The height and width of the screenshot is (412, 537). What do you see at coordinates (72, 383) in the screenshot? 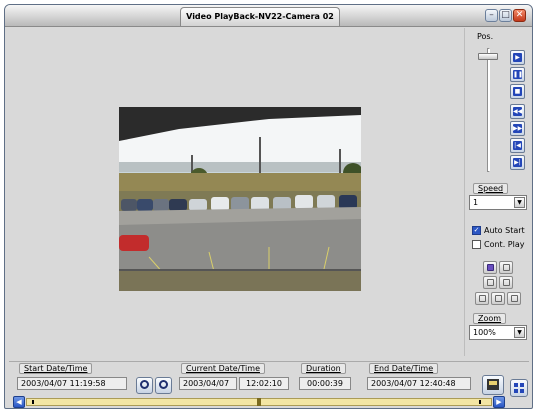
I see `start-datetime-field: 2003/04/07 11:19:58` at bounding box center [72, 383].